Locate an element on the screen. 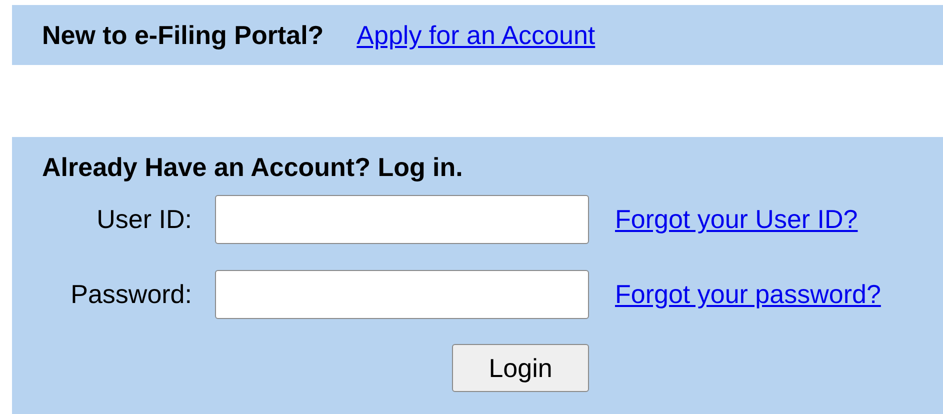 The width and height of the screenshot is (943, 414). apply-link: Apply for an Account is located at coordinates (476, 35).